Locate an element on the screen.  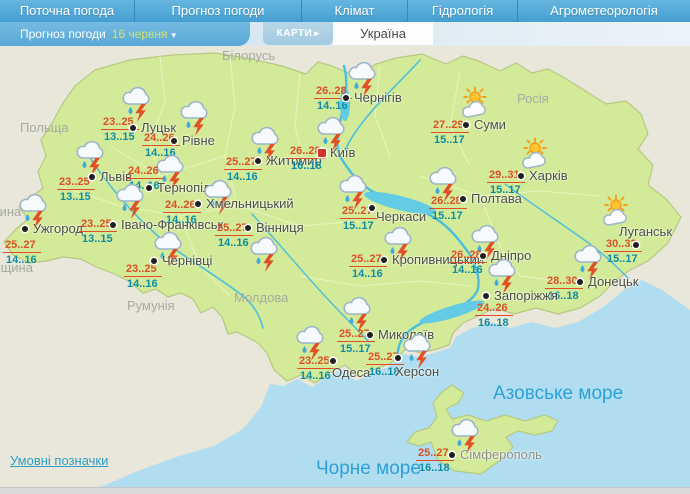
city-label: Київ is located at coordinates (342, 152).